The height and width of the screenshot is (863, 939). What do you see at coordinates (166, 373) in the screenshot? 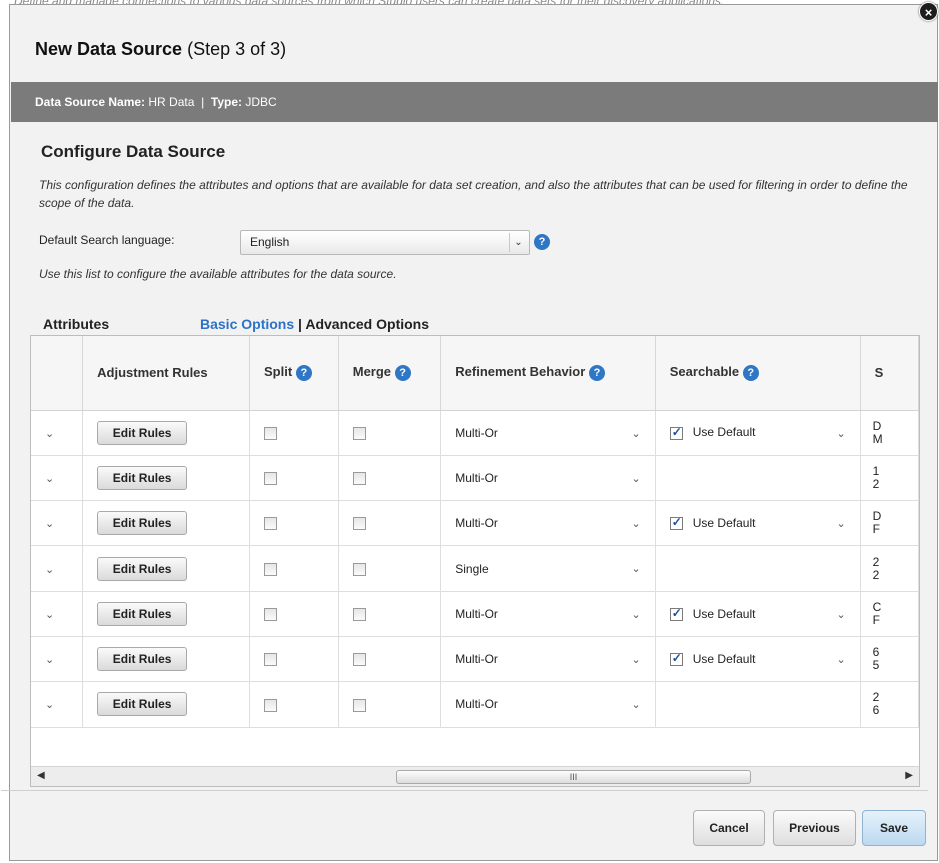
I see `header-adjustment-rules: Adjustment Rules` at bounding box center [166, 373].